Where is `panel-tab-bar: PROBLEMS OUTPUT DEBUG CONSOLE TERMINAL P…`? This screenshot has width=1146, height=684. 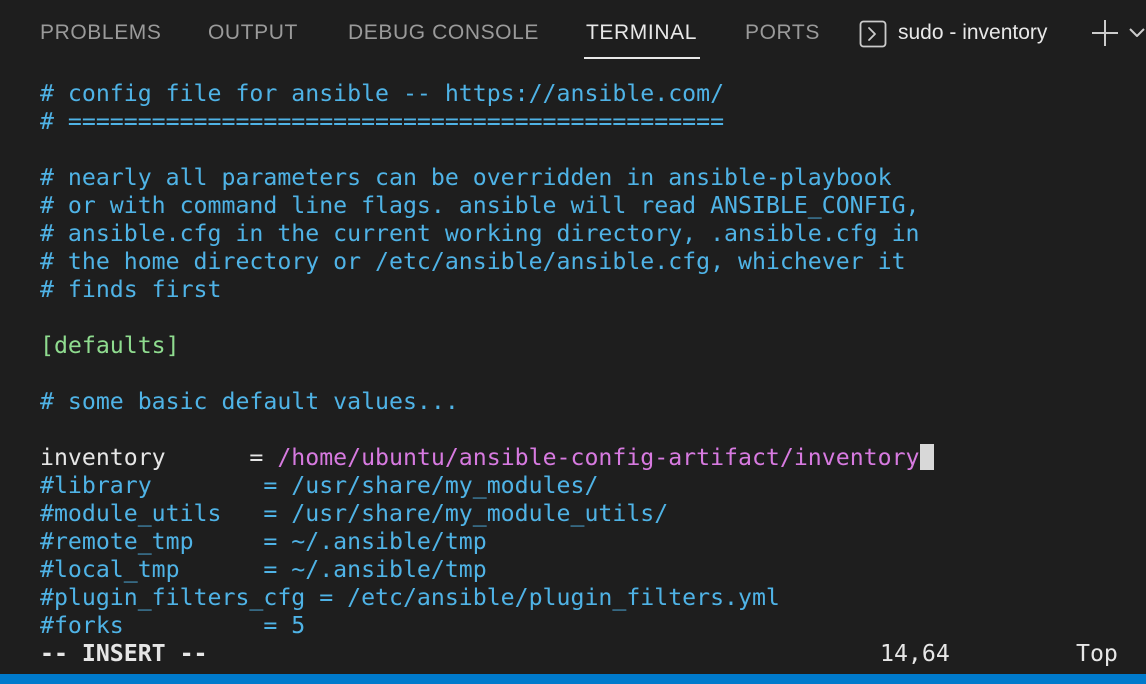
panel-tab-bar: PROBLEMS OUTPUT DEBUG CONSOLE TERMINAL P… is located at coordinates (573, 34).